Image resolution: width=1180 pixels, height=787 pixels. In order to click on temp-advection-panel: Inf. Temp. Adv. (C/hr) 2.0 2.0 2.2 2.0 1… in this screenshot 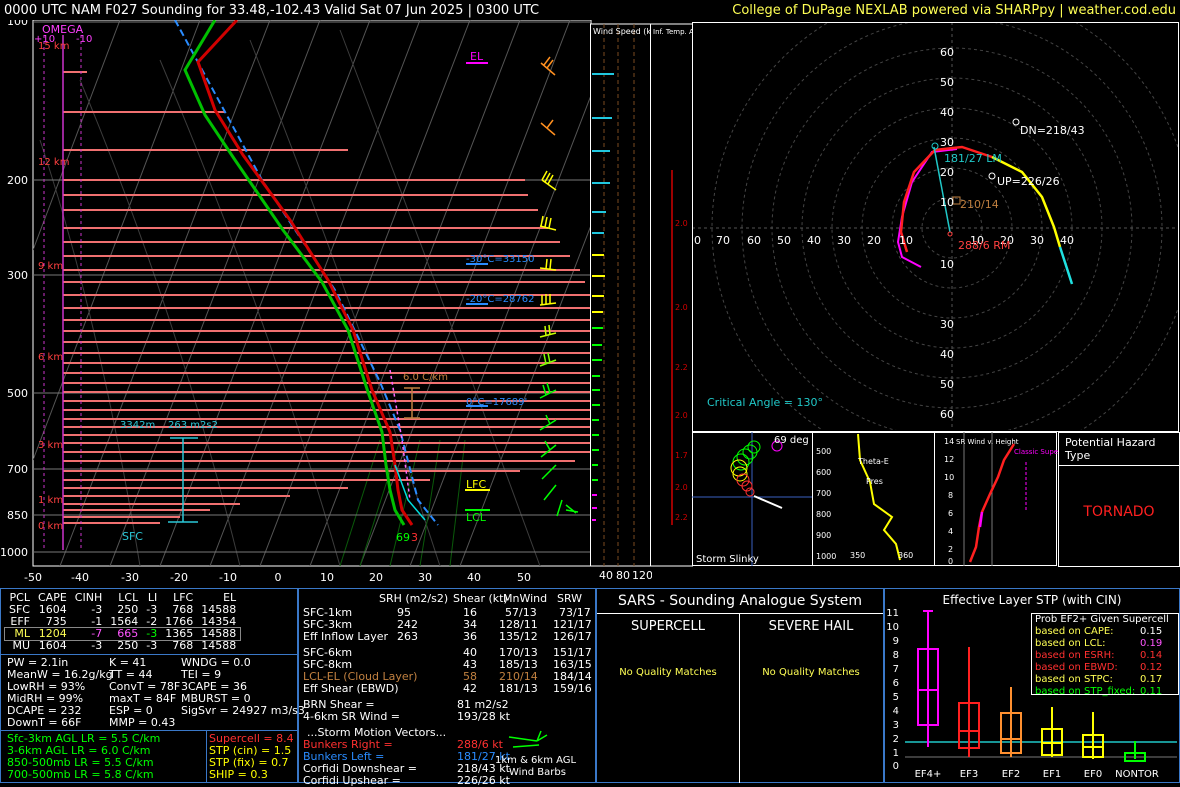, I will do `click(672, 295)`.